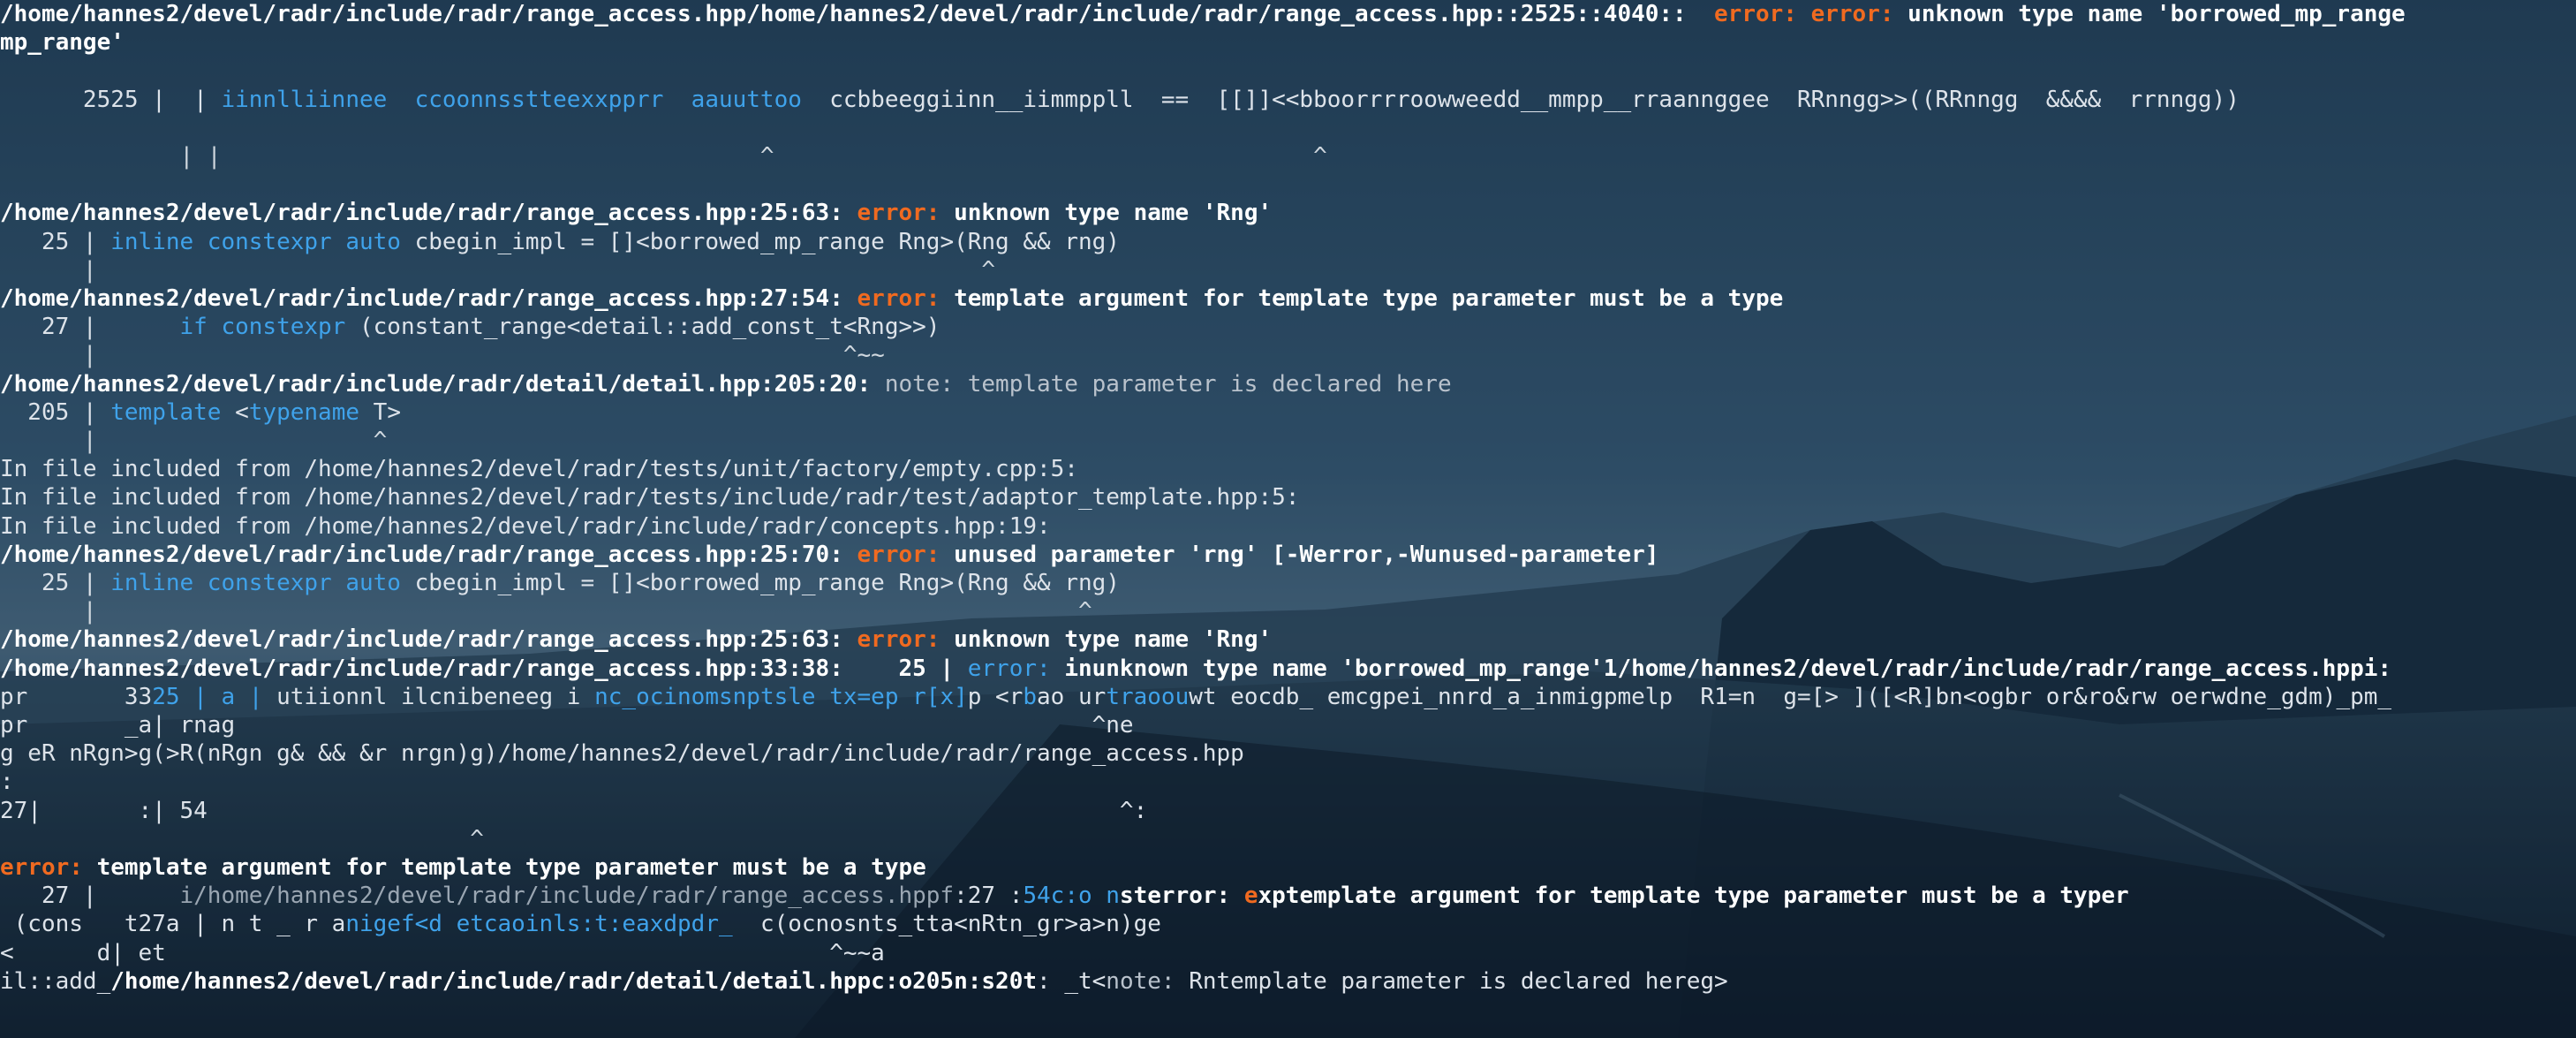 The image size is (2576, 1038). I want to click on terminal-line: | ^~~, so click(1288, 355).